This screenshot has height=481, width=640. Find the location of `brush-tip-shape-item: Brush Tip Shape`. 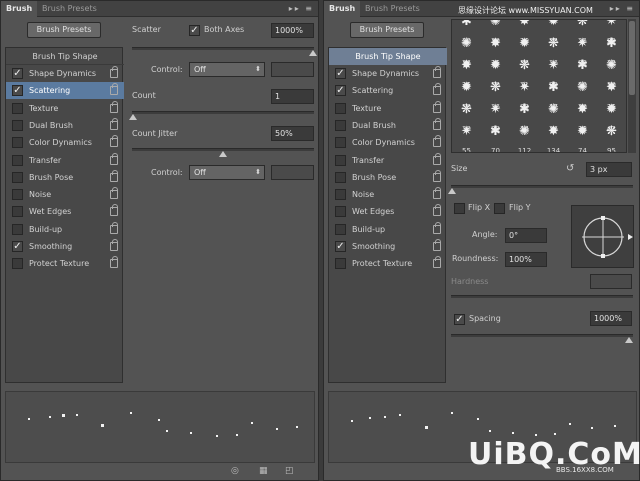

brush-tip-shape-item: Brush Tip Shape is located at coordinates (65, 56).